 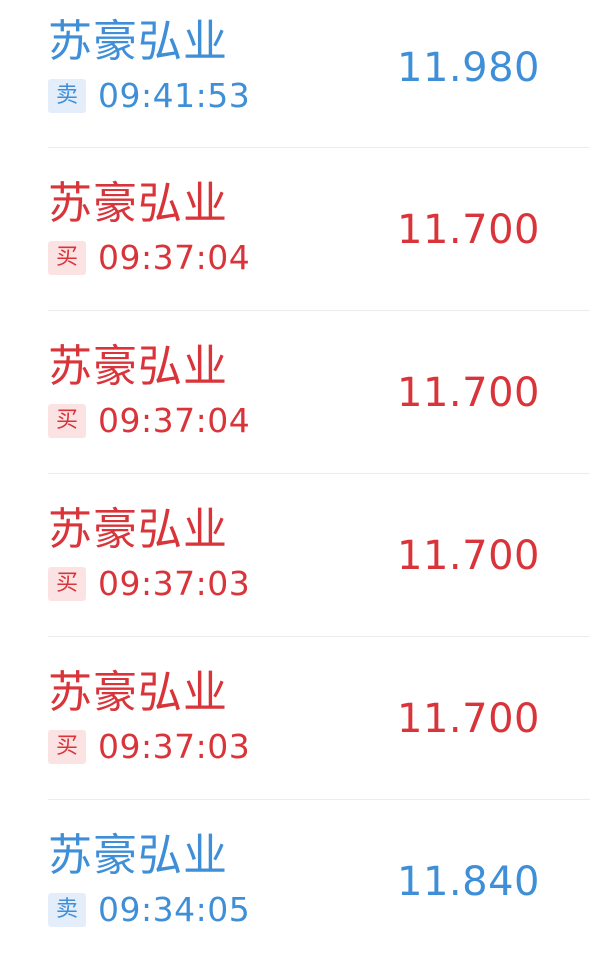 I want to click on trade-meta: 卖 09:34:05, so click(x=149, y=910).